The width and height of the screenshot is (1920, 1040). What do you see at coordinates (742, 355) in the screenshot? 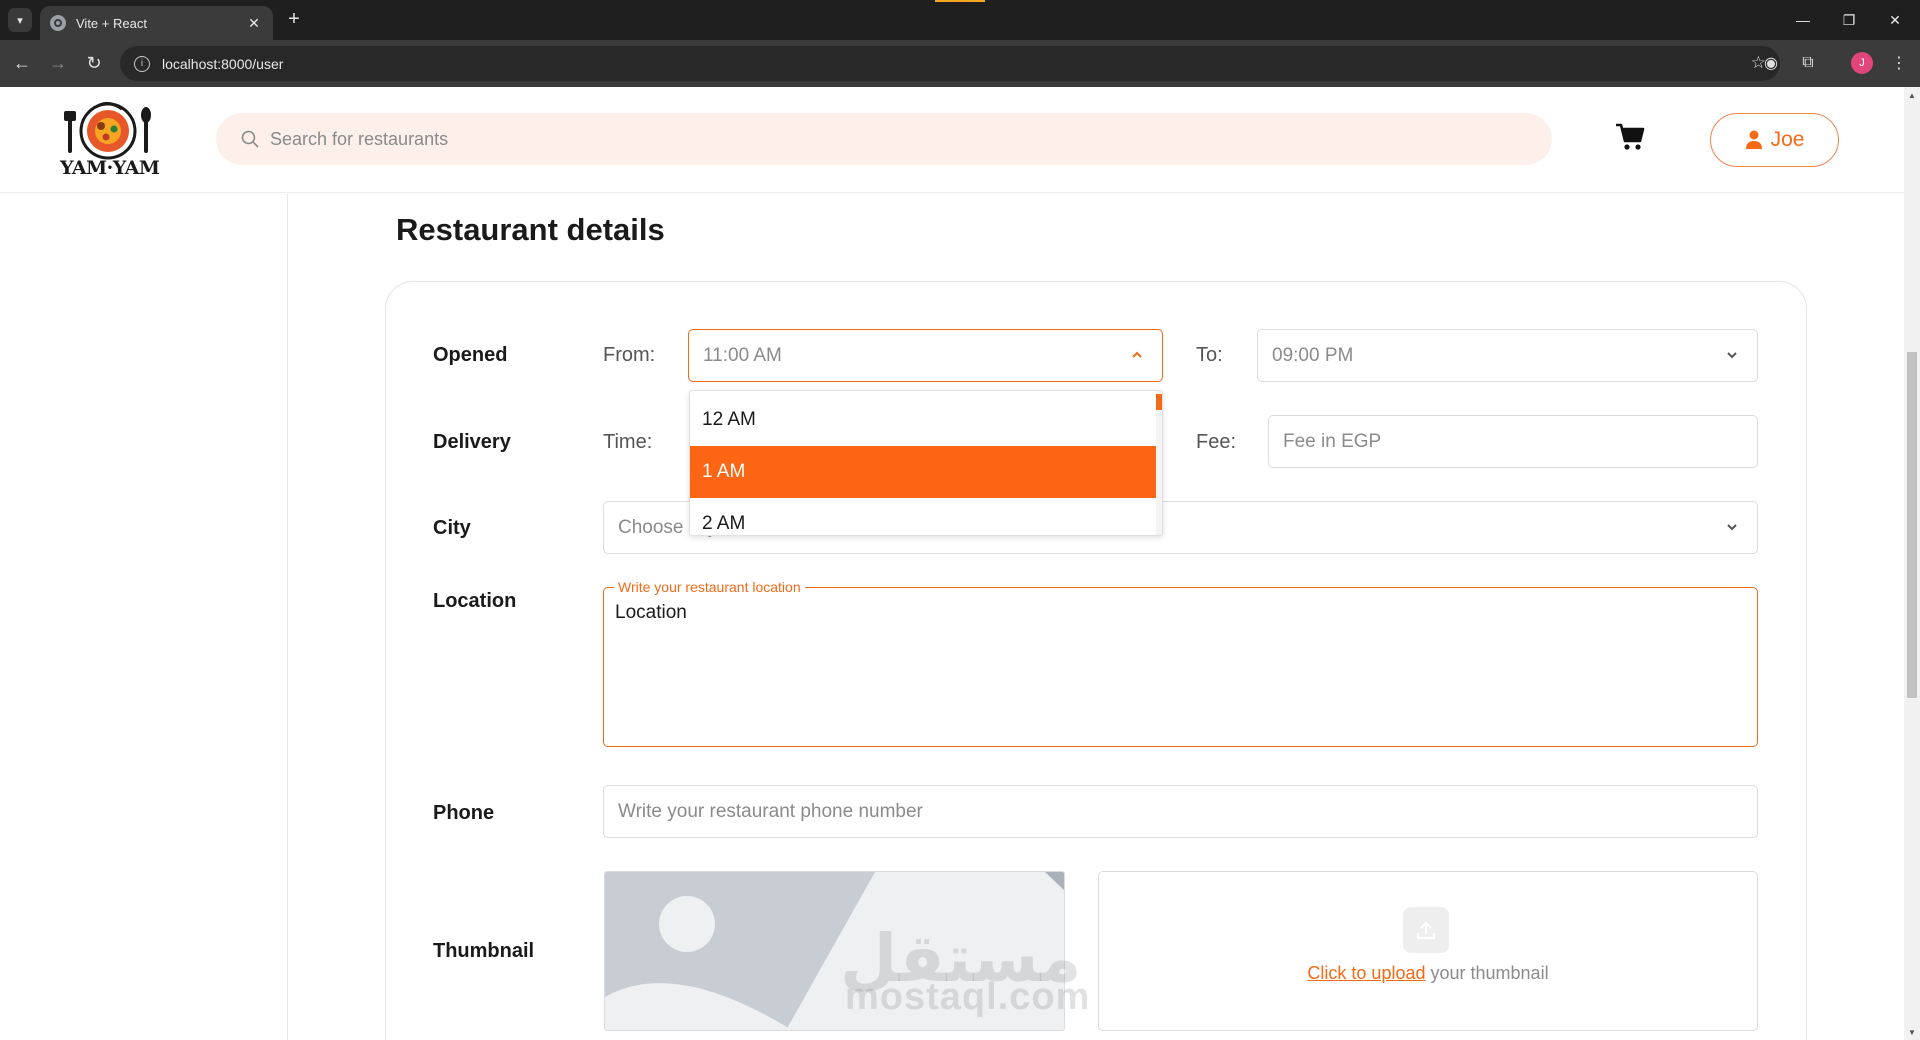
I see `open-from-value: 11:00 AM` at bounding box center [742, 355].